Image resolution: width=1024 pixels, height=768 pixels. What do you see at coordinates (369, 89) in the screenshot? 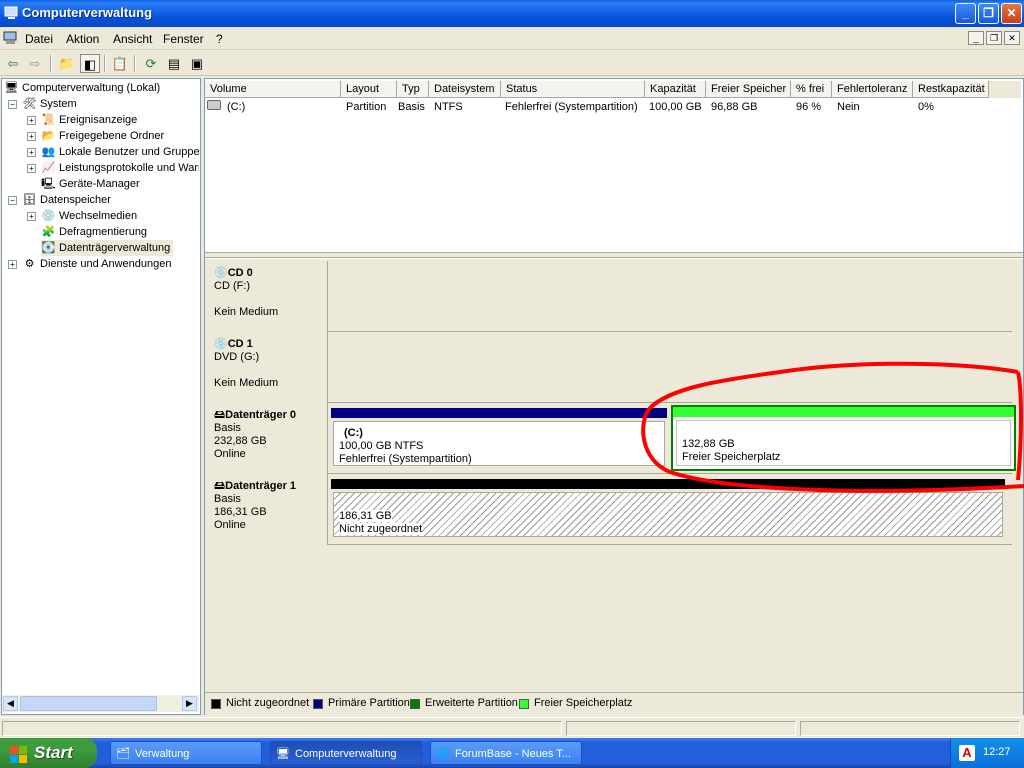
I see `col-layout: Layout` at bounding box center [369, 89].